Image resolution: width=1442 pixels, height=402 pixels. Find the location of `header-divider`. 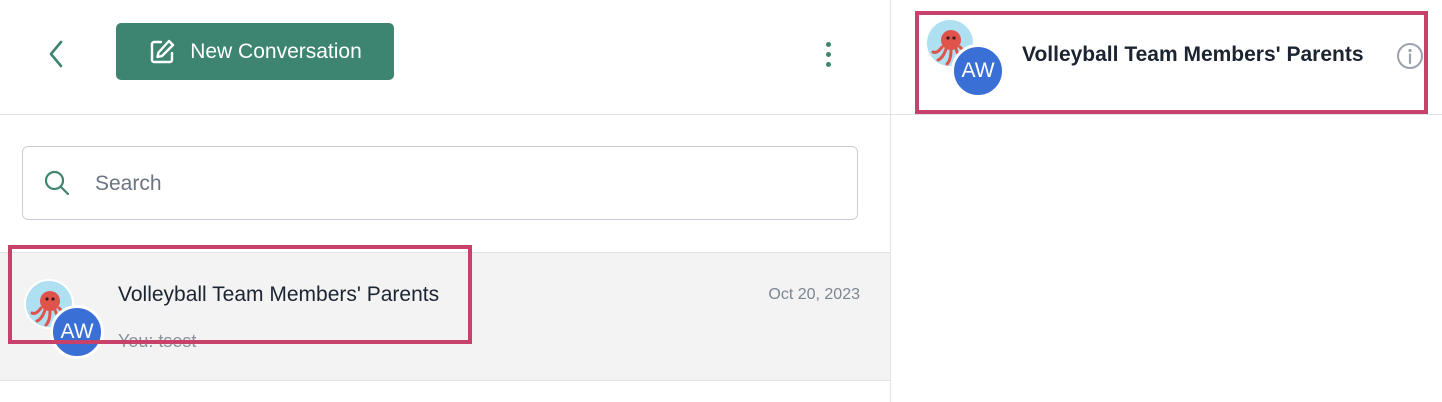

header-divider is located at coordinates (445, 114).